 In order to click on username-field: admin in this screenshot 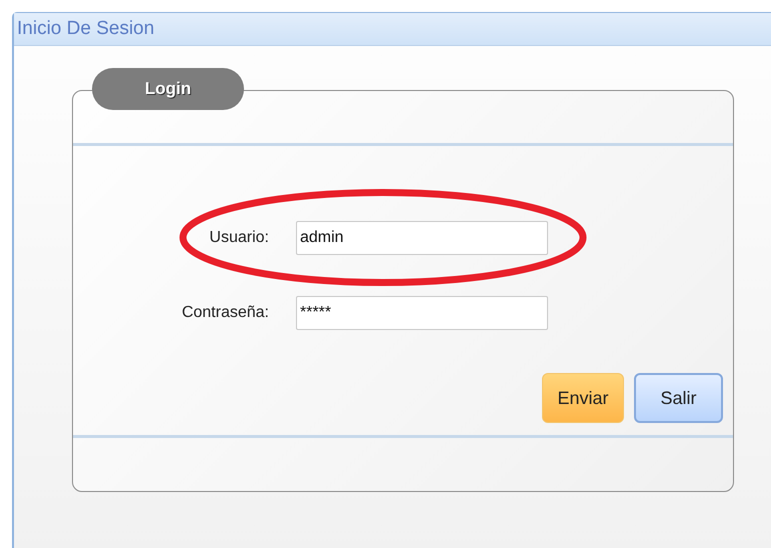, I will do `click(422, 238)`.